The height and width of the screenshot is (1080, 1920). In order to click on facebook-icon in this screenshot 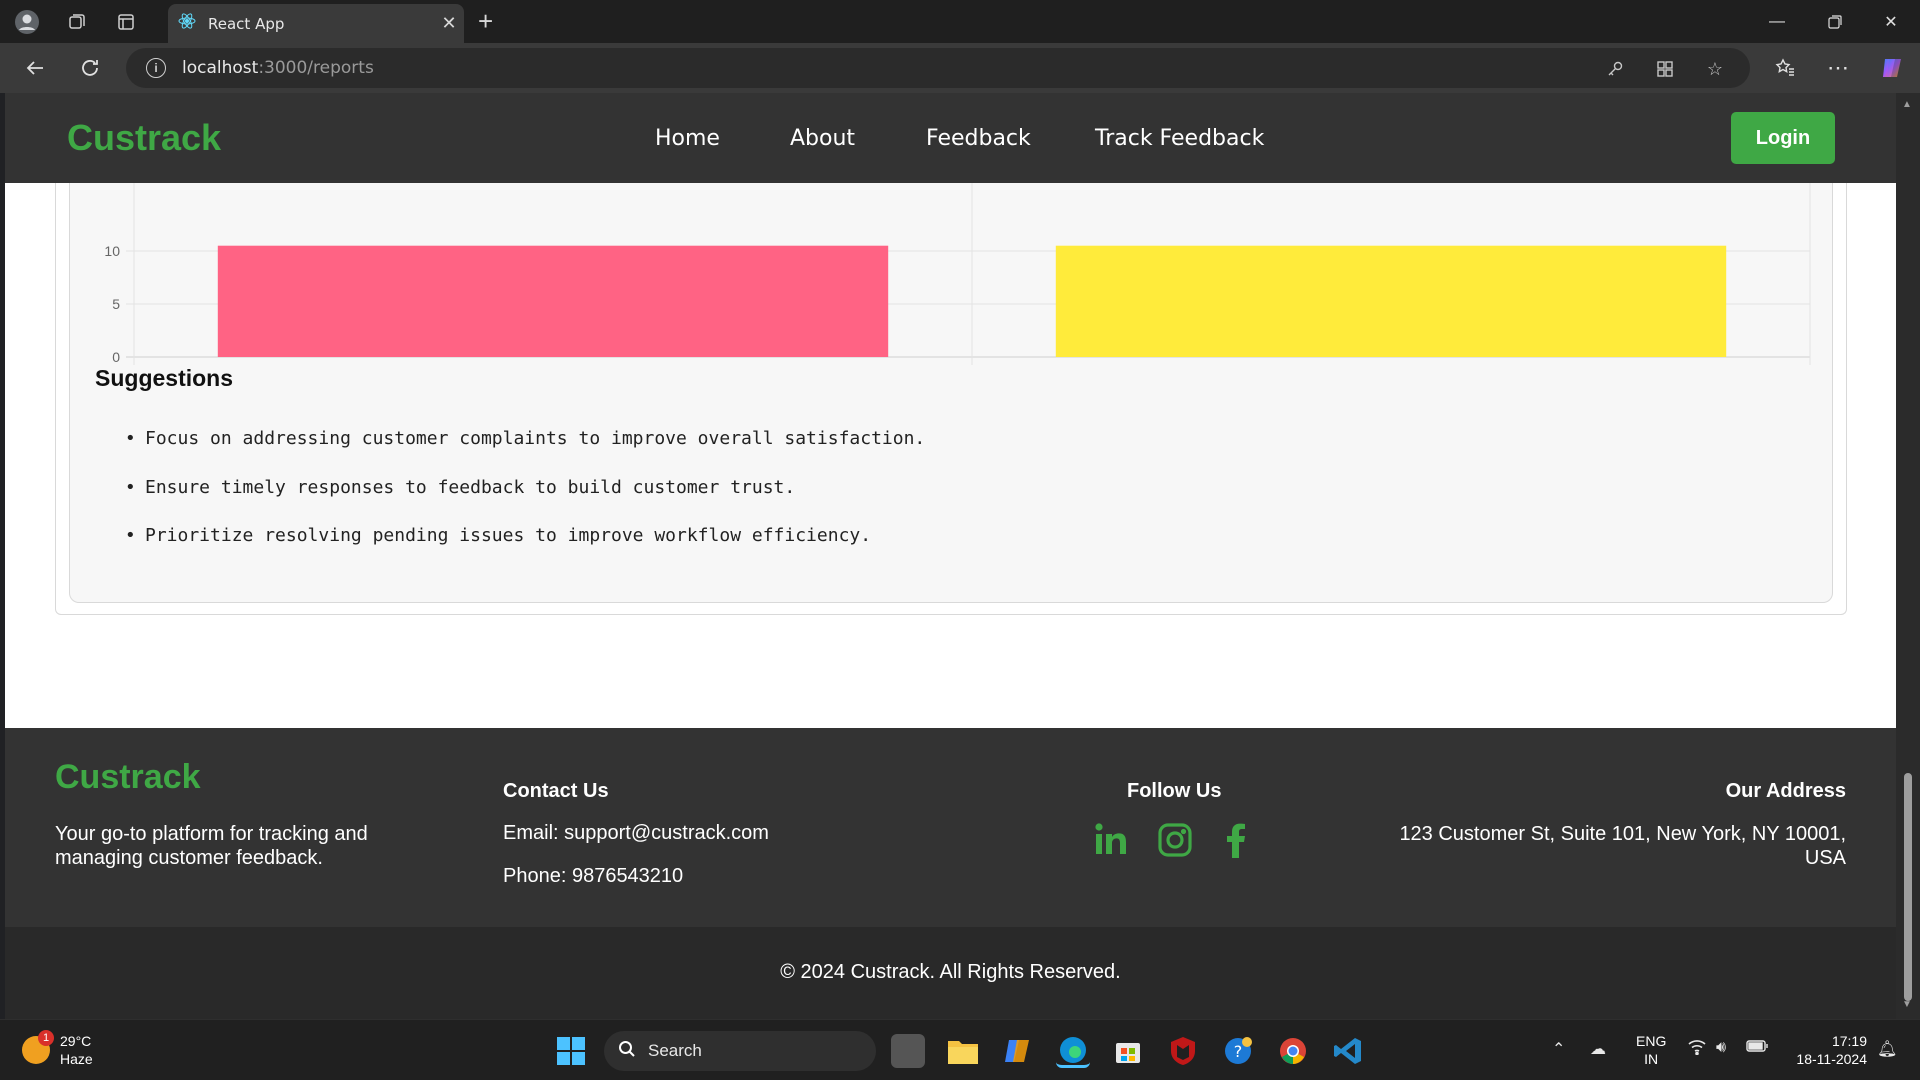, I will do `click(1237, 840)`.